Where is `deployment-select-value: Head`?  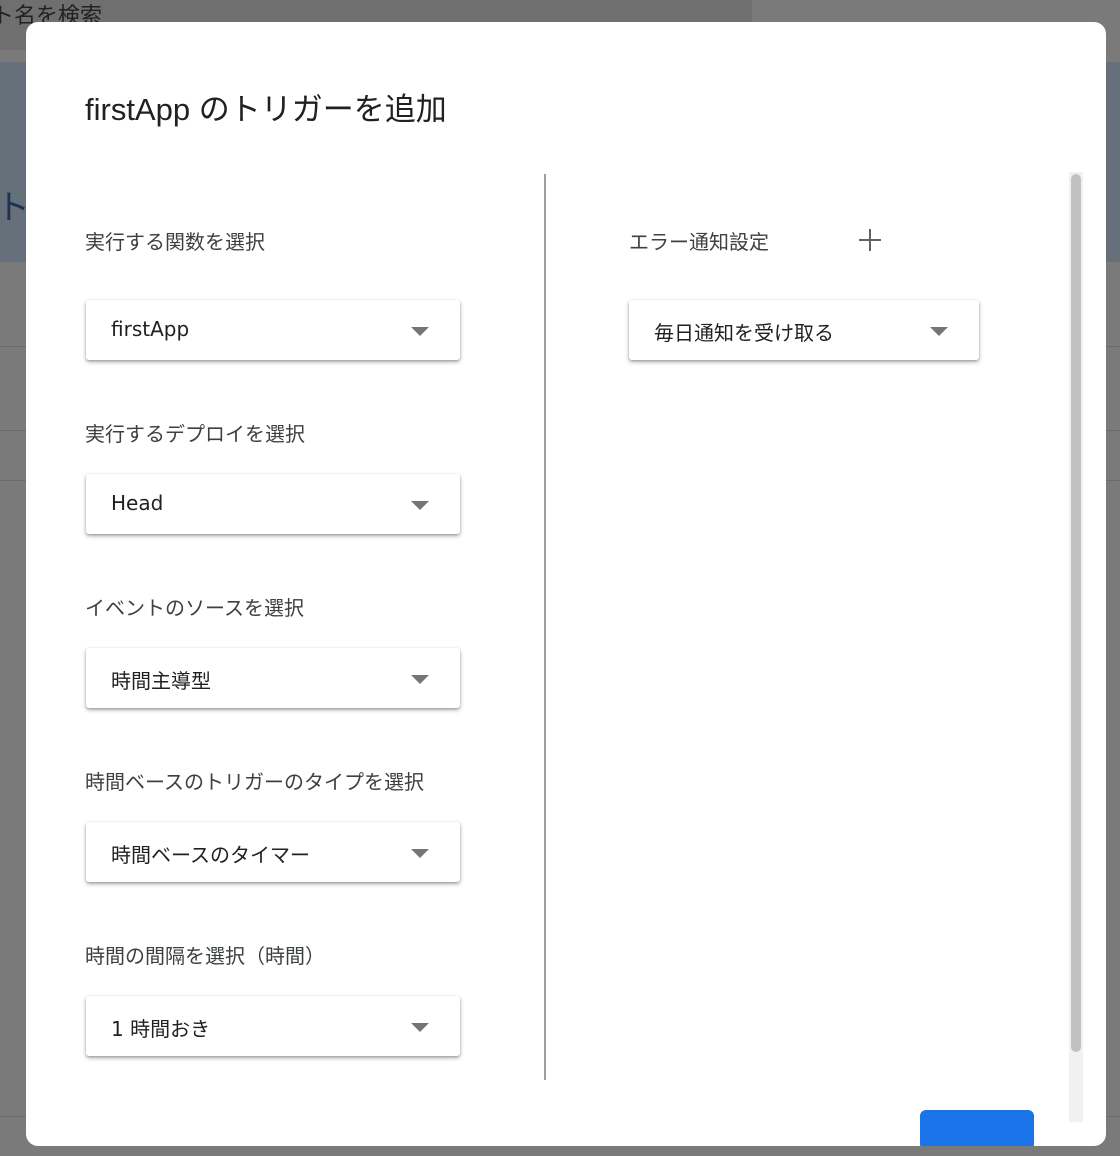
deployment-select-value: Head is located at coordinates (137, 503).